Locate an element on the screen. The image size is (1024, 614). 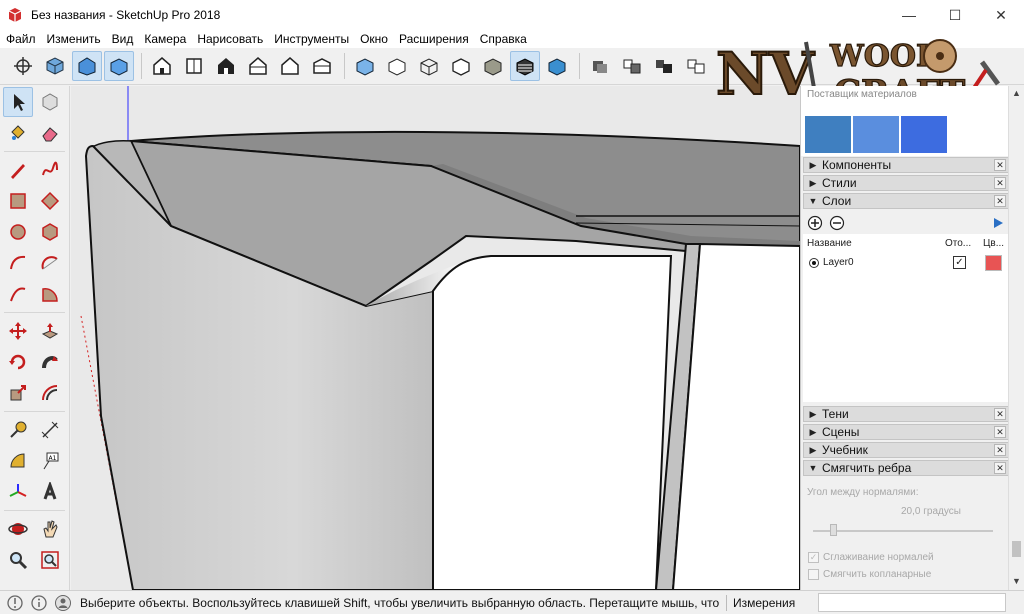
line-tool-button is located at coordinates (18, 170).